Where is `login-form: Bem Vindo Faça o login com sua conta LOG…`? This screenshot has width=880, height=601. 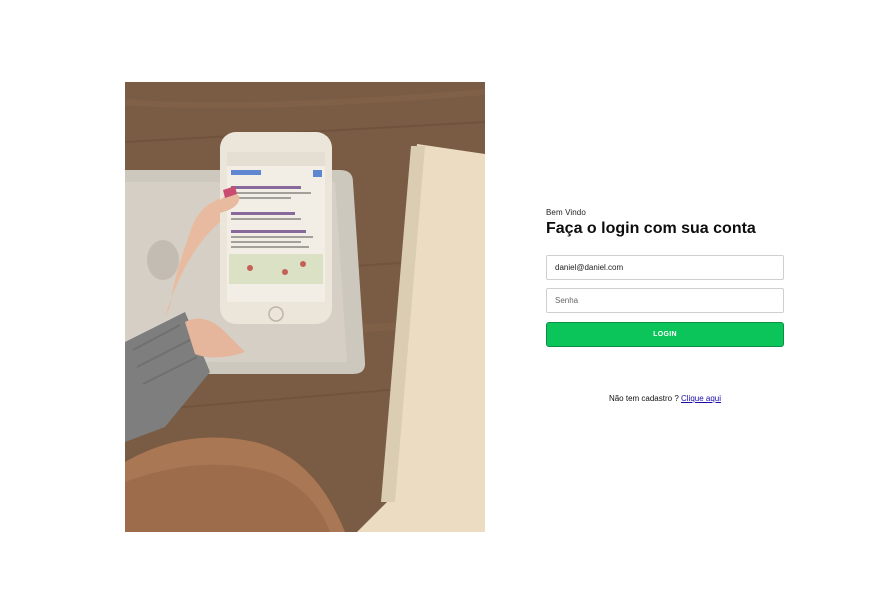
login-form: Bem Vindo Faça o login com sua conta LOG… is located at coordinates (665, 277).